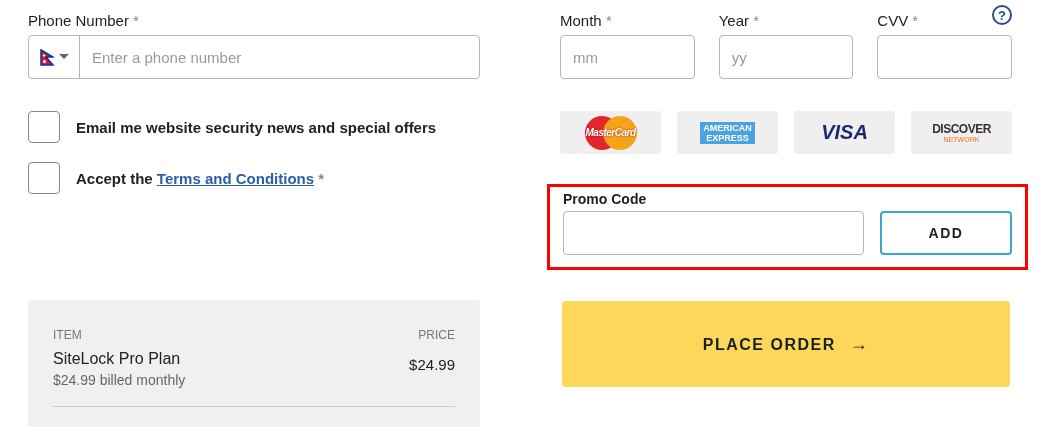 Image resolution: width=1053 pixels, height=427 pixels. I want to click on text-field: mm, so click(627, 57).